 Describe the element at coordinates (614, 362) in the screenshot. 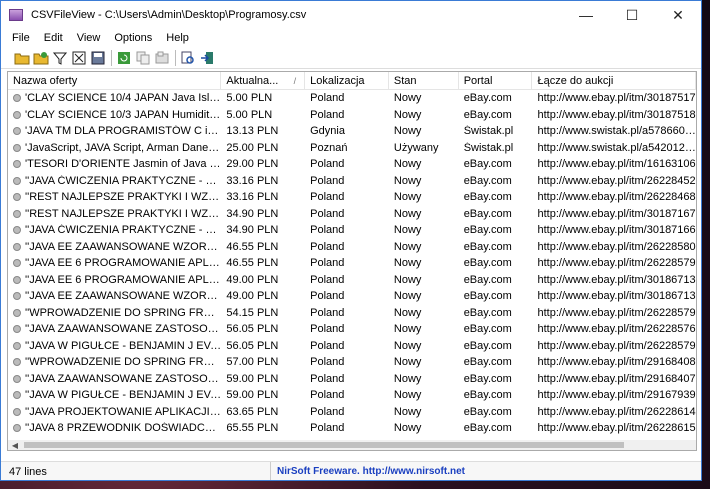

I see `table-cell: http://www.ebay.pl/itm/29168408` at that location.